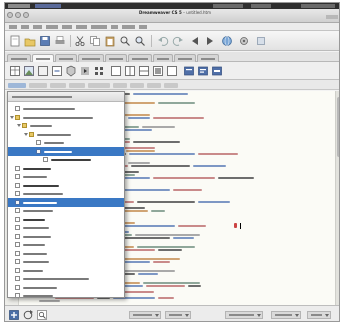  I want to click on menu-commands, so click(99, 27).